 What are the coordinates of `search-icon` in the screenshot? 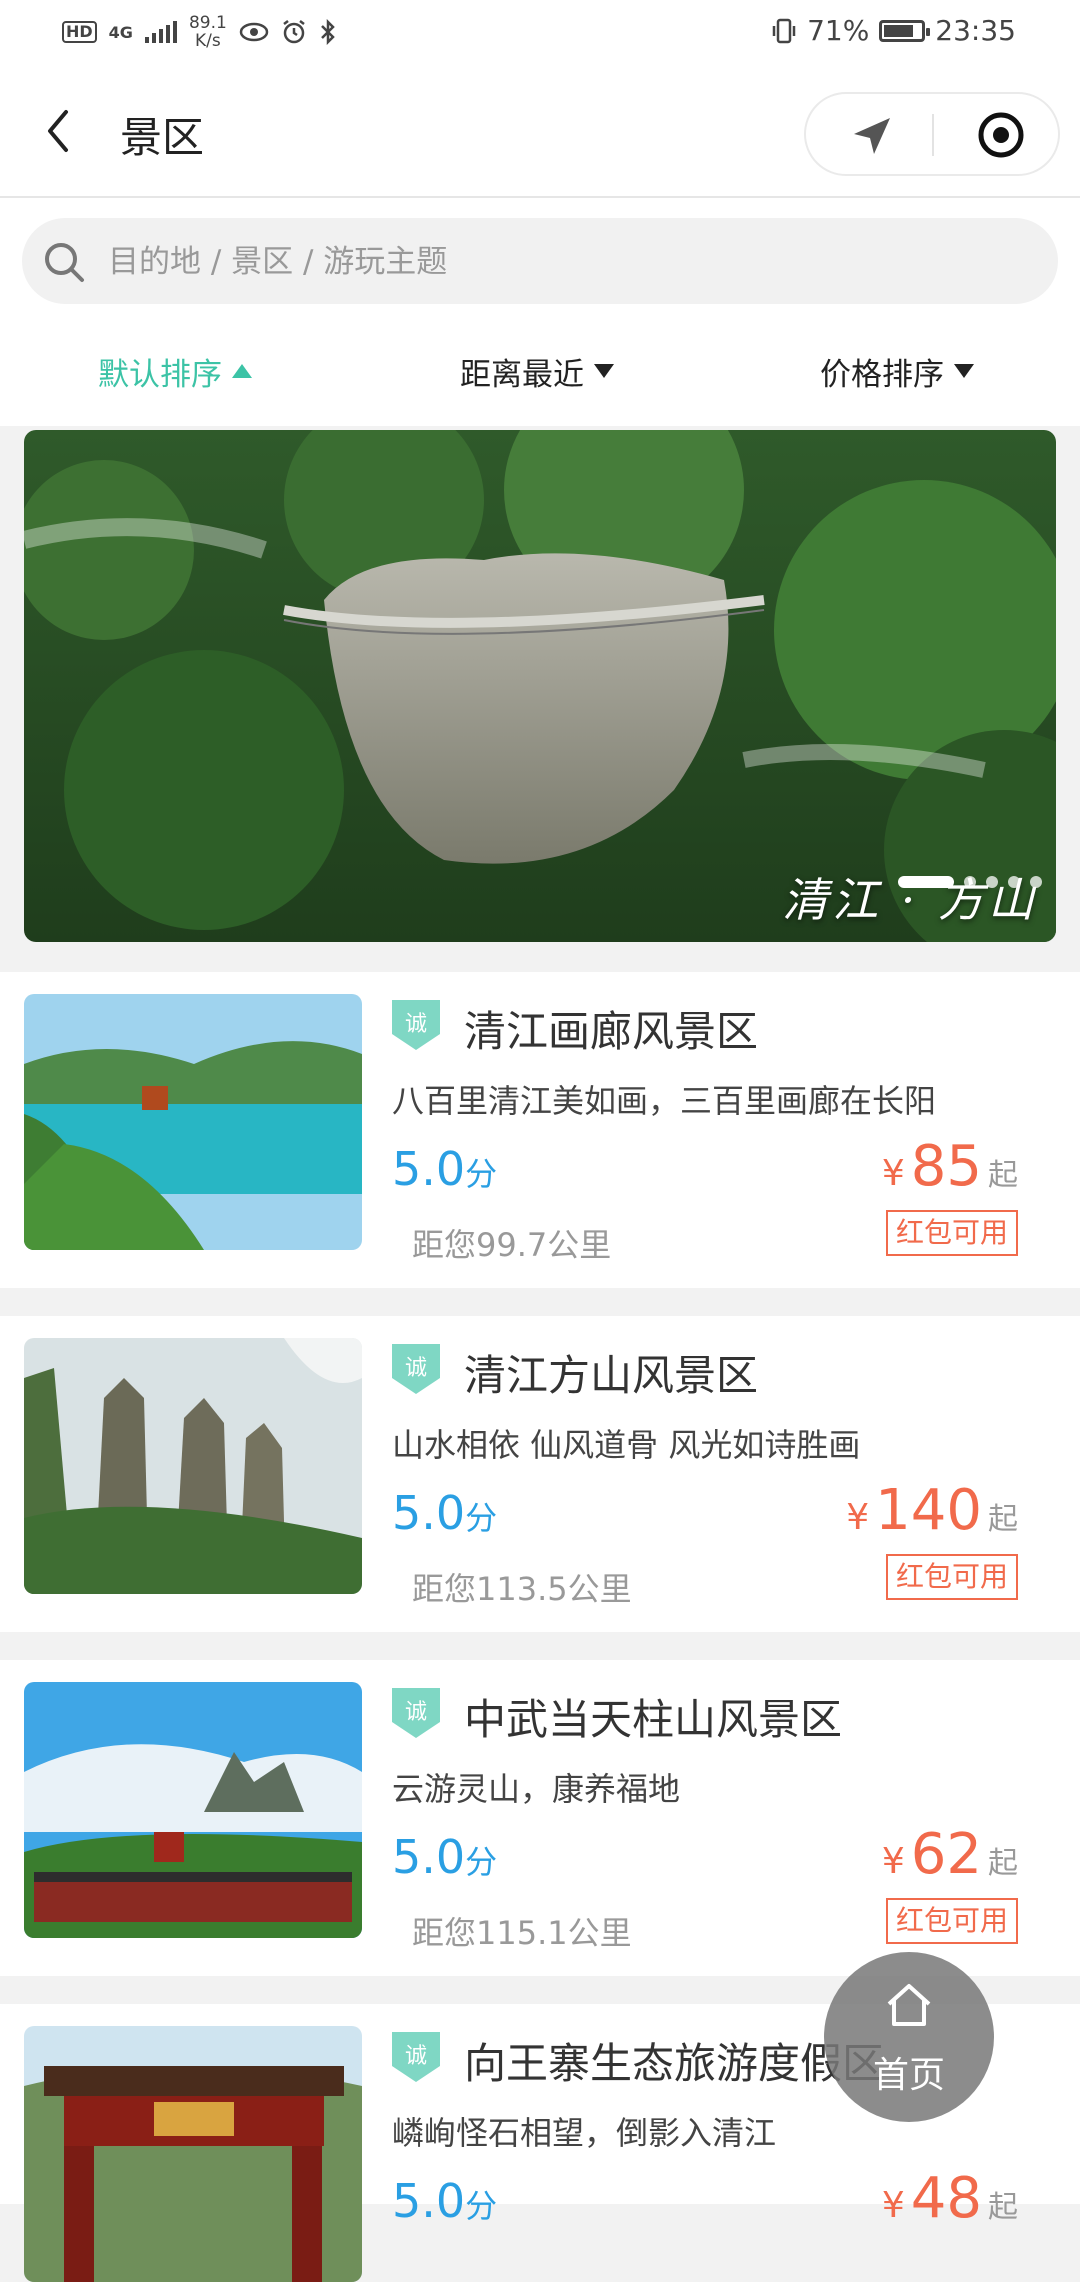 It's located at (64, 262).